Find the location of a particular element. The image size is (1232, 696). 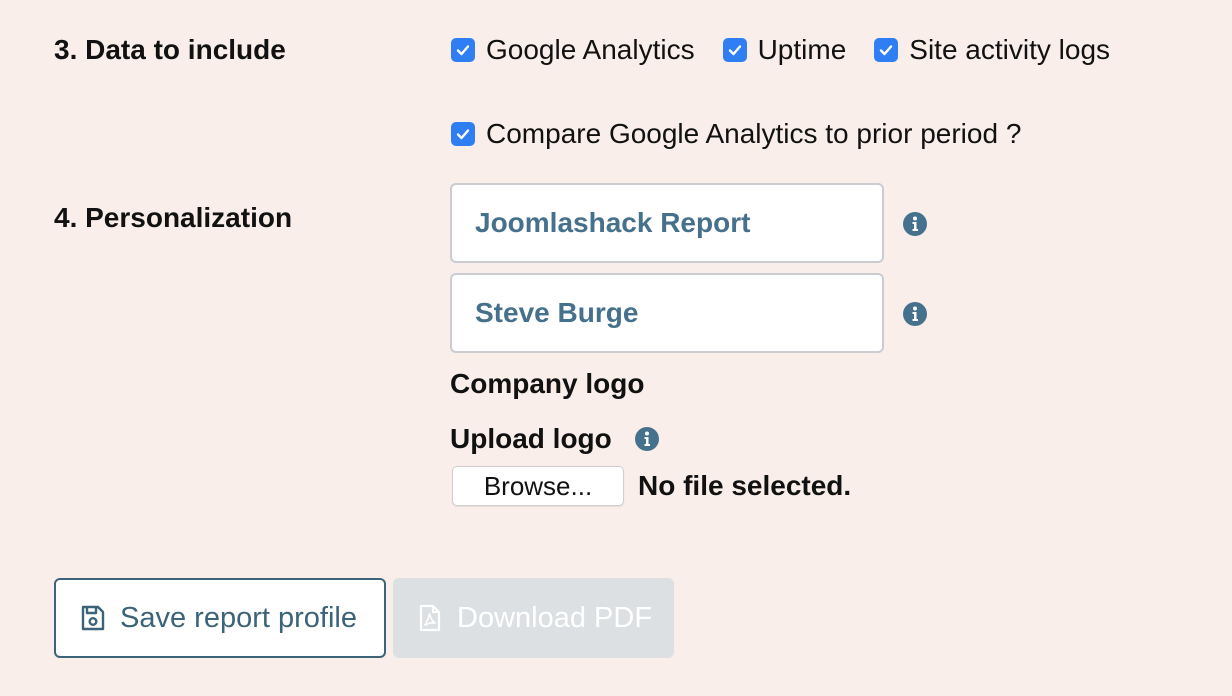

download-button-label: Download PDF is located at coordinates (555, 617).